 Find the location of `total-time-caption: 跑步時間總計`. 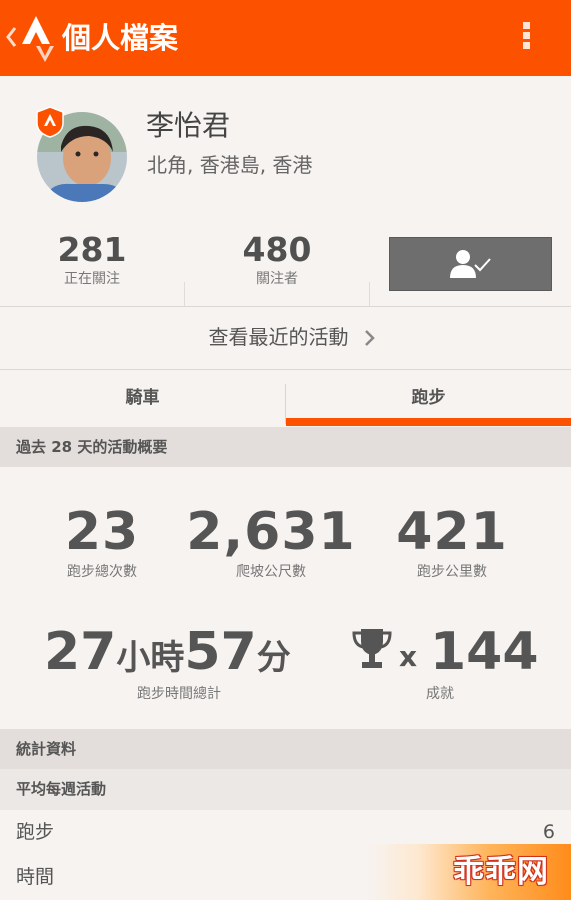

total-time-caption: 跑步時間總計 is located at coordinates (179, 694).